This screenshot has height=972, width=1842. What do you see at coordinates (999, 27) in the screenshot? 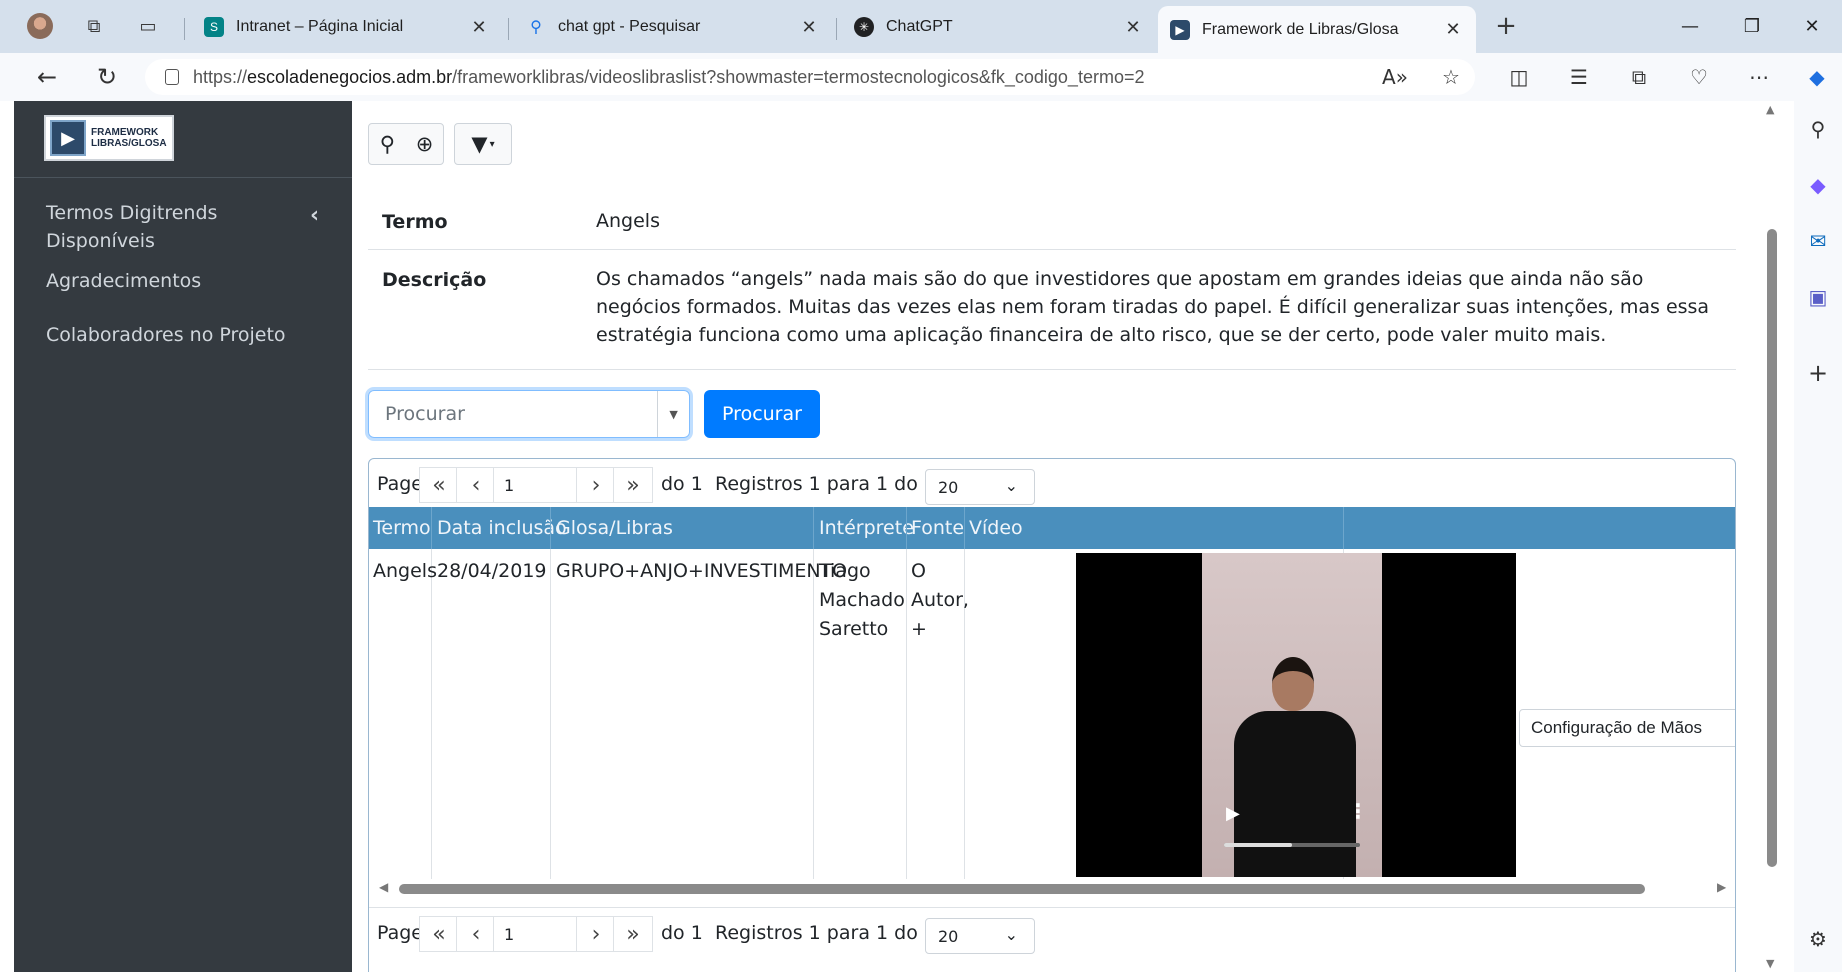
I see `tab-chatgpt: ✳ ChatGPT ✕` at bounding box center [999, 27].